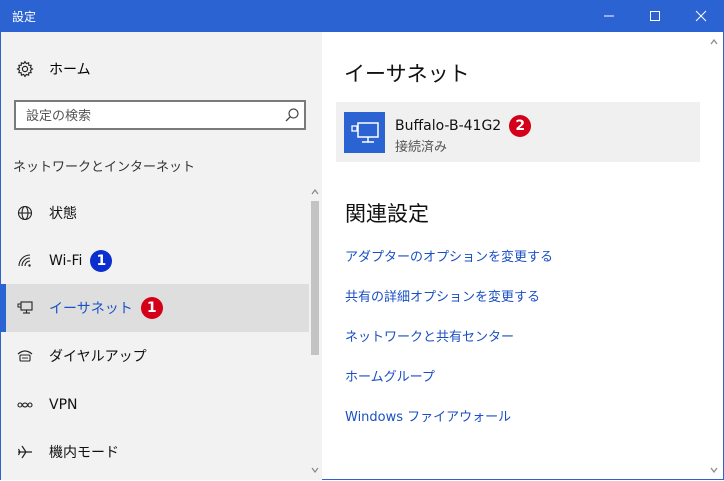 The image size is (724, 481). I want to click on network-connection-card: Buffalo-B-41G2 2 接続済み, so click(518, 132).